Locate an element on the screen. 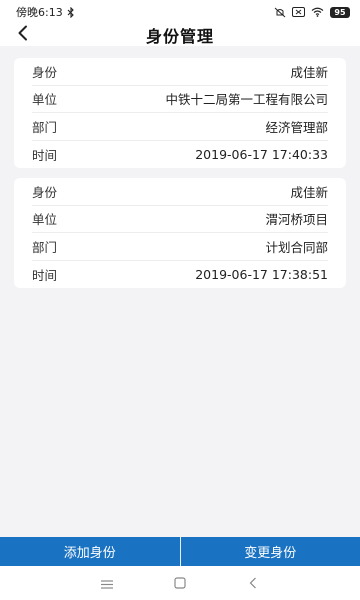  status-time: 傍晚6:13 is located at coordinates (39, 12).